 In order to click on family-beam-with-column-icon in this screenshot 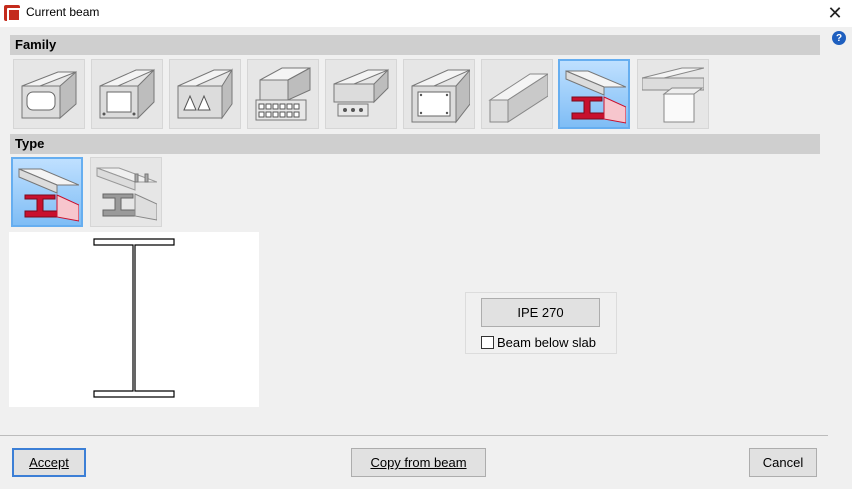, I will do `click(673, 94)`.